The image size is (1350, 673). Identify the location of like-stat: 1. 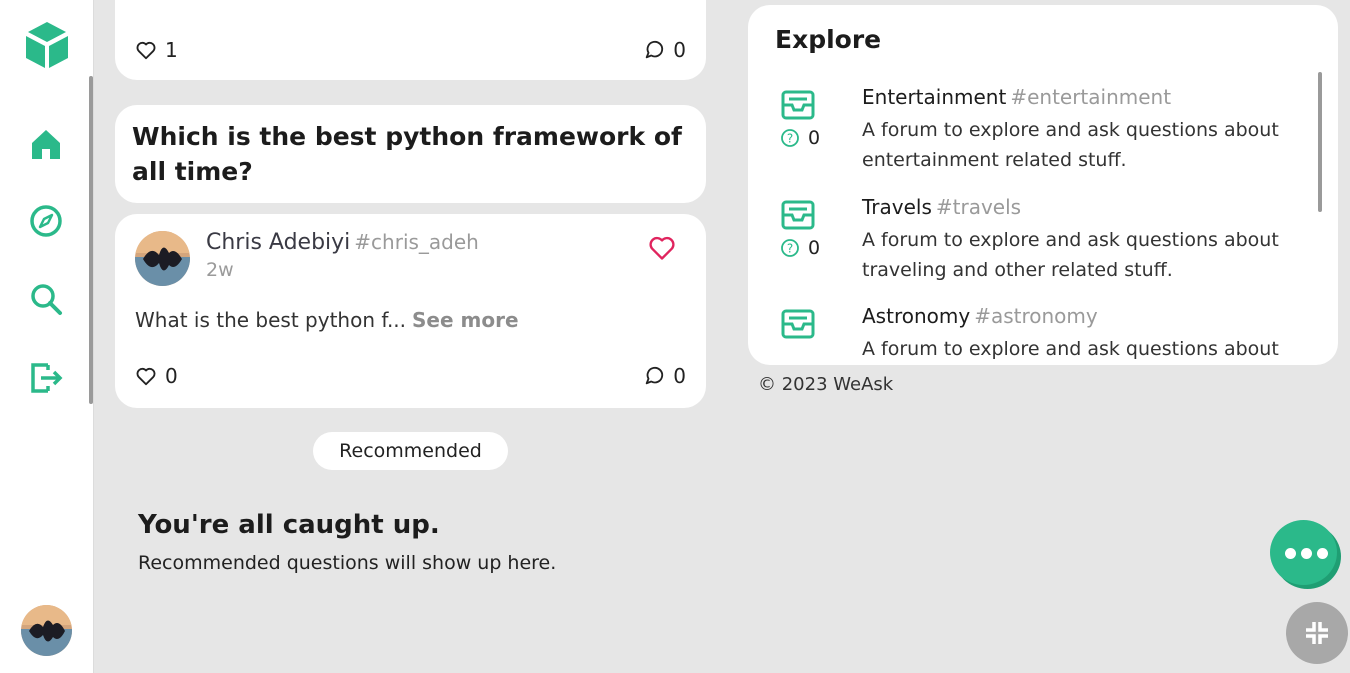
(156, 50).